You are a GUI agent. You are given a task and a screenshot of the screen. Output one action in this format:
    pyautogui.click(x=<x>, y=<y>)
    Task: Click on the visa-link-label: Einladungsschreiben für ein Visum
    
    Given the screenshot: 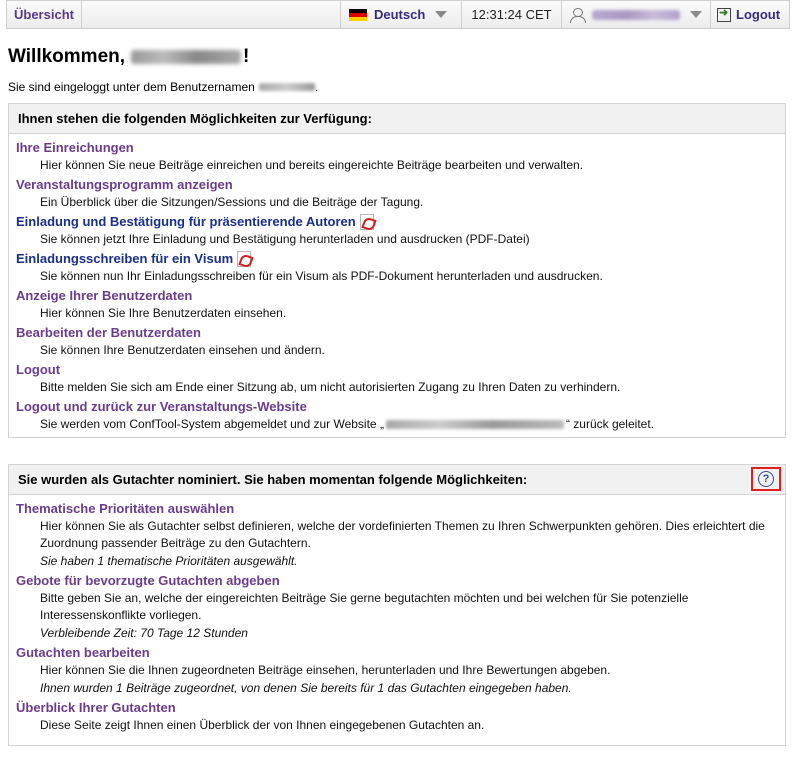 What is the action you would take?
    pyautogui.click(x=125, y=258)
    